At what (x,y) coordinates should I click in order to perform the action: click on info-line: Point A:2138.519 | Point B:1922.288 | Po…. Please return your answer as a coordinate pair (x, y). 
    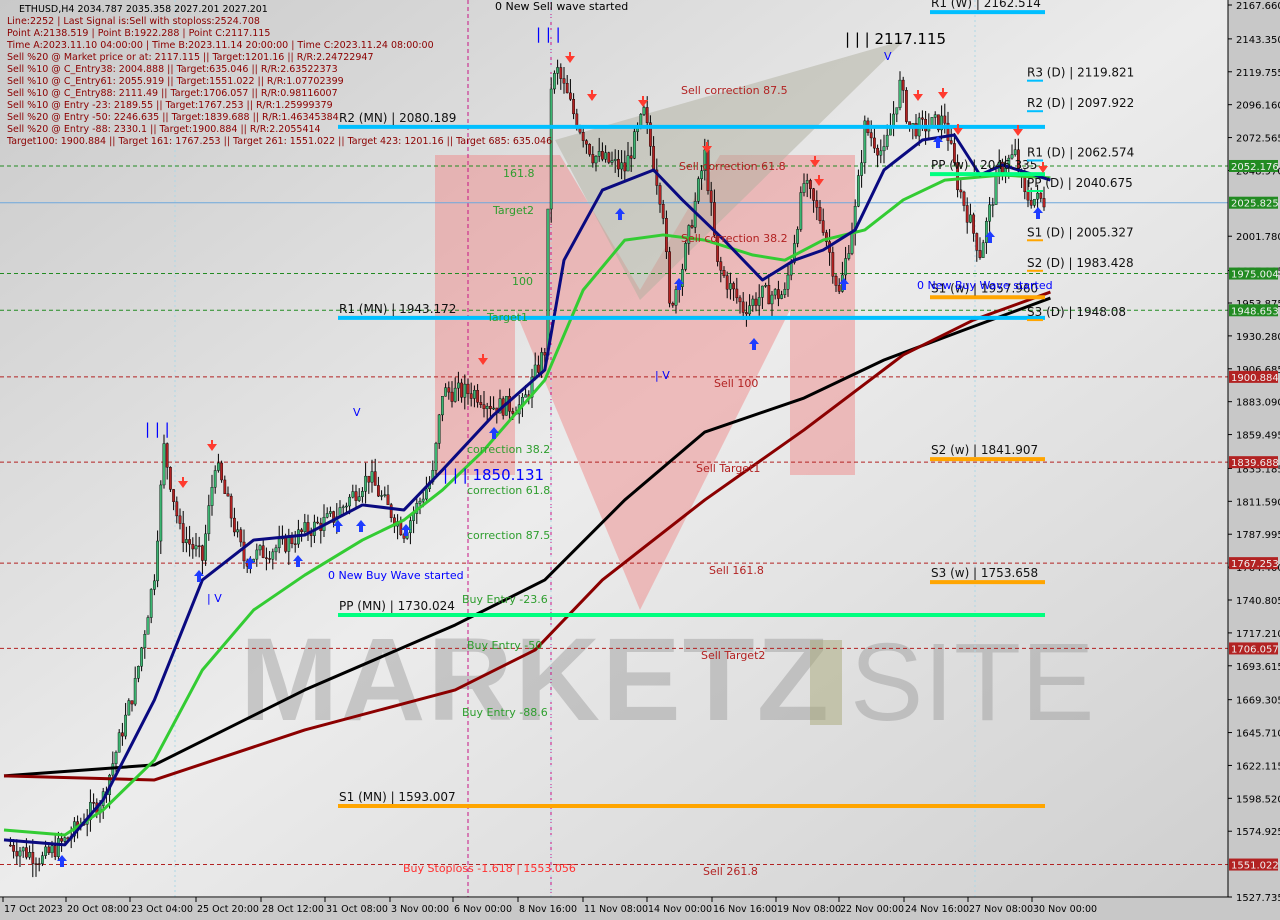
    Looking at the image, I should click on (139, 33).